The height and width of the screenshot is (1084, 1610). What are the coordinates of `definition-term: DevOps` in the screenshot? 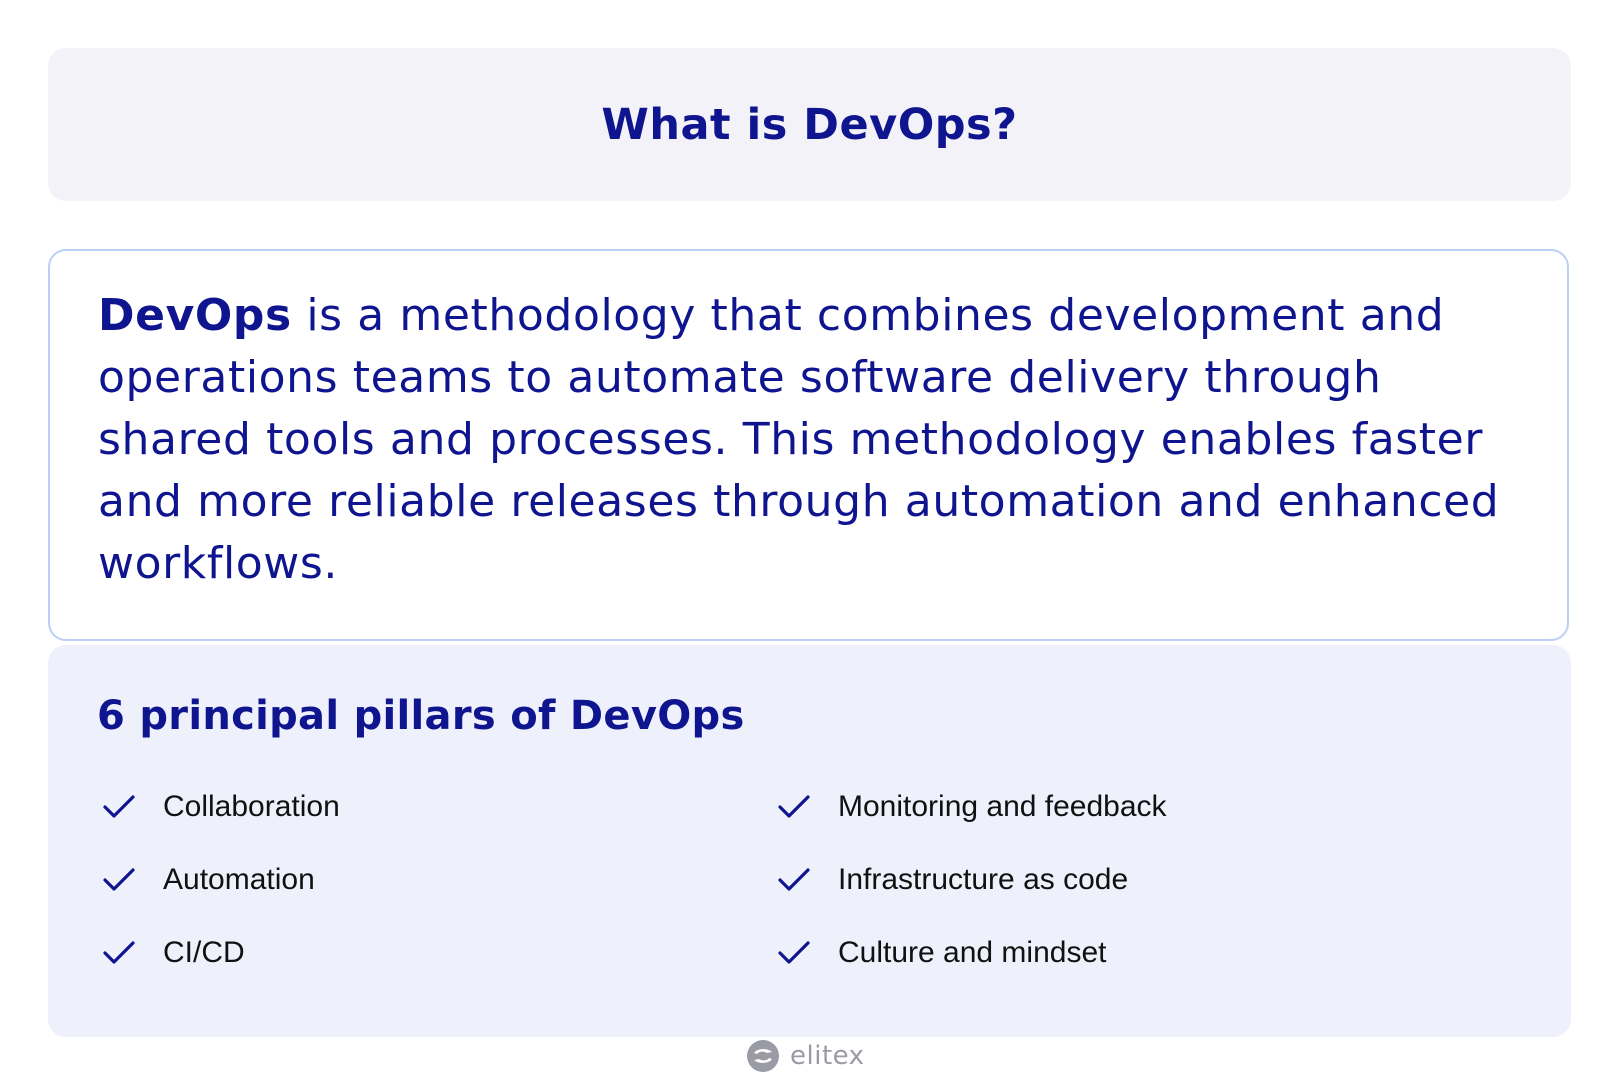 It's located at (195, 315).